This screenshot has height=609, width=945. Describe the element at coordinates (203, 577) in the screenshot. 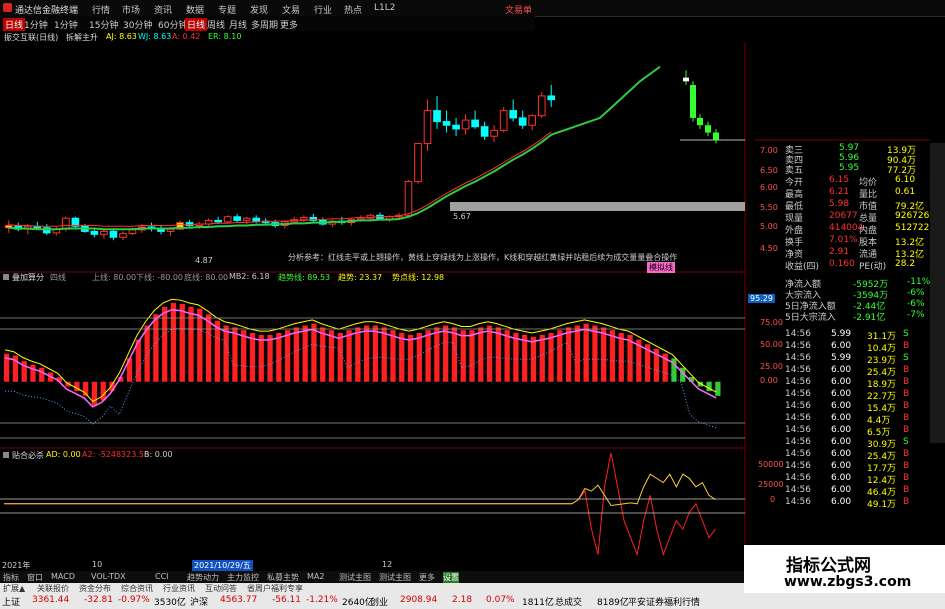

I see `indicator-tab: 趋势动力` at that location.